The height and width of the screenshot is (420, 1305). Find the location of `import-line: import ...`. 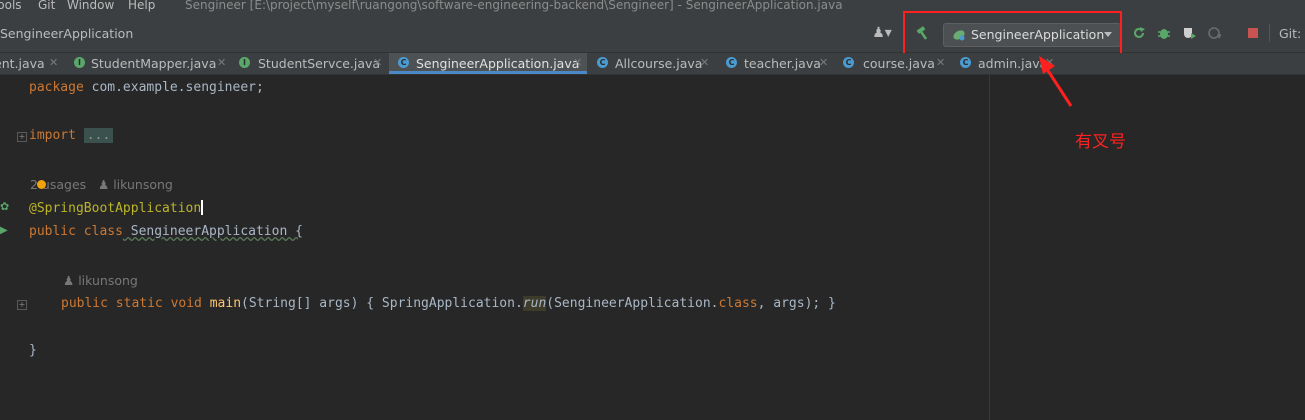

import-line: import ... is located at coordinates (71, 135).